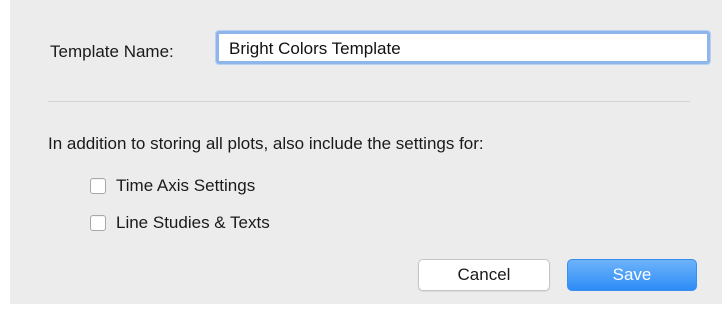  I want to click on template-name-input, so click(463, 47).